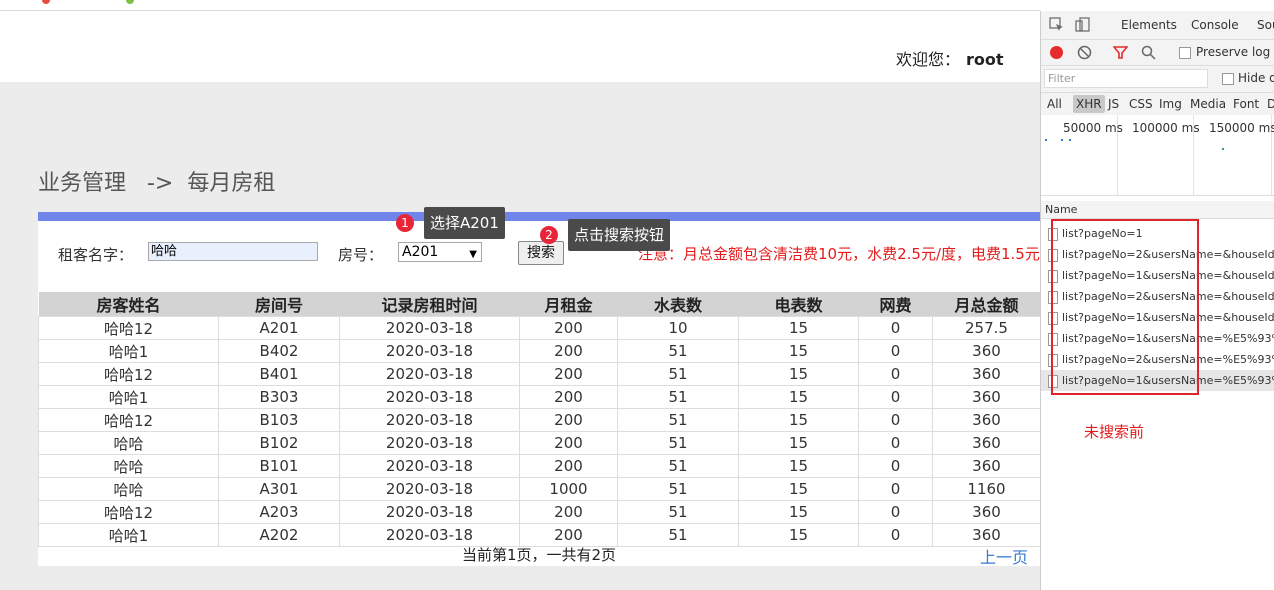 The height and width of the screenshot is (590, 1274). Describe the element at coordinates (1270, 104) in the screenshot. I see `type-doc: D` at that location.